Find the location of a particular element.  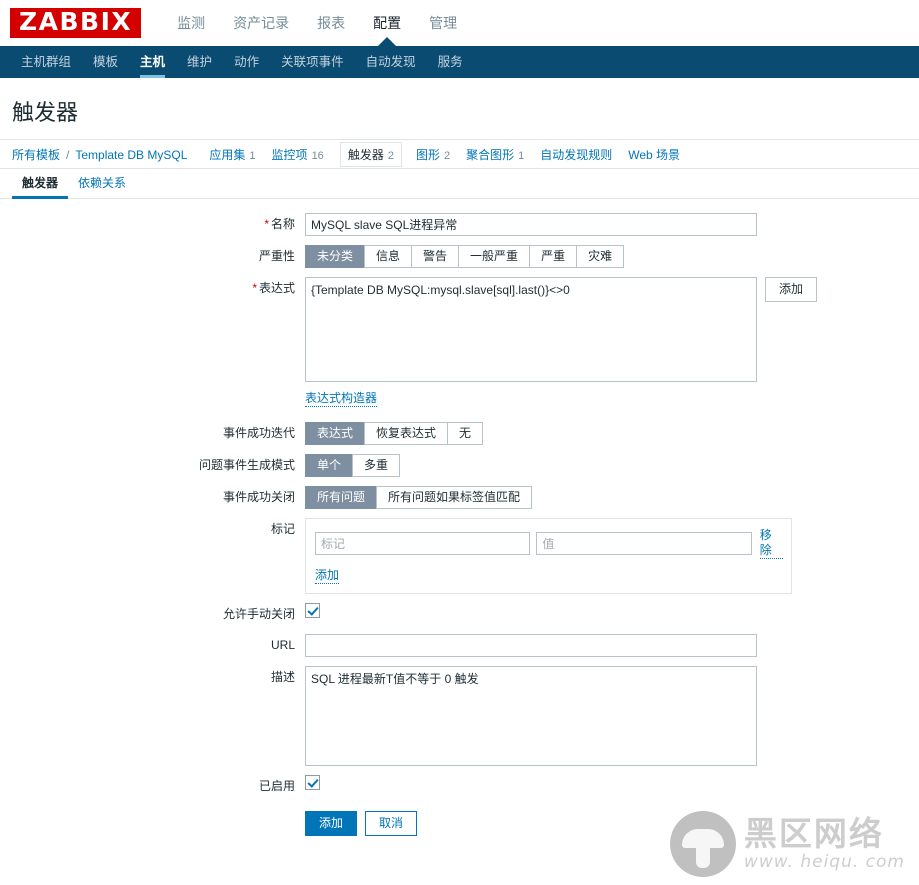

label-problem-event-mode: 问题事件生成模式 is located at coordinates (246, 465).